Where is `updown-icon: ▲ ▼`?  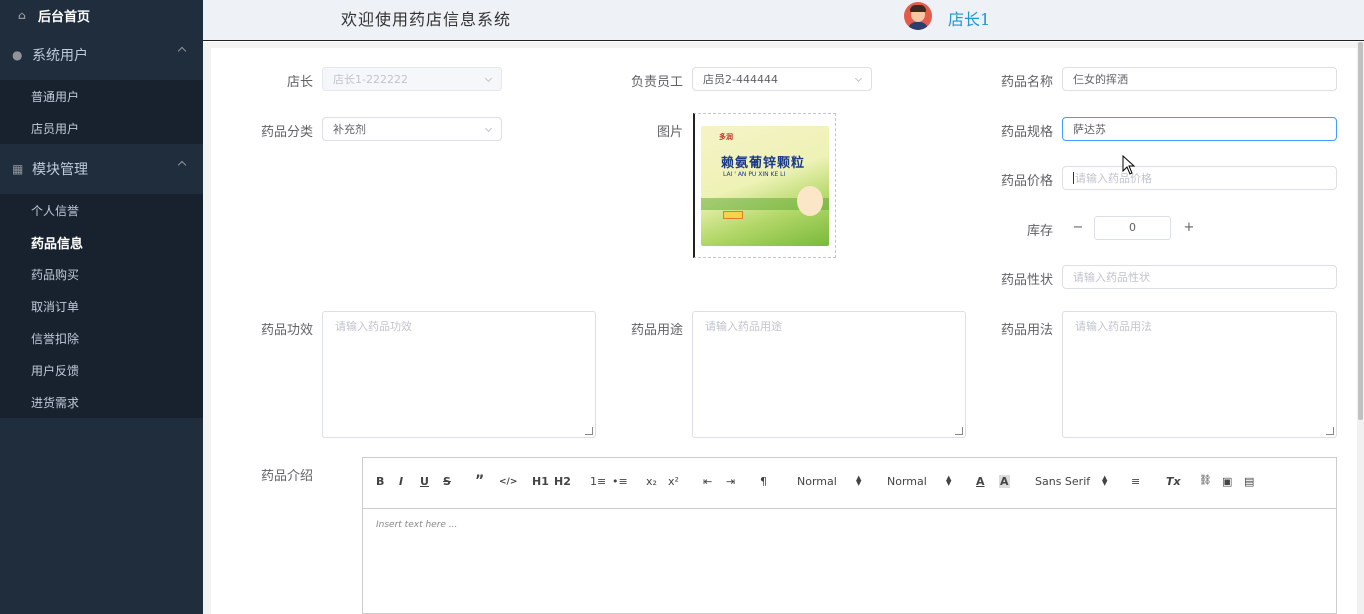
updown-icon: ▲ ▼ is located at coordinates (949, 480).